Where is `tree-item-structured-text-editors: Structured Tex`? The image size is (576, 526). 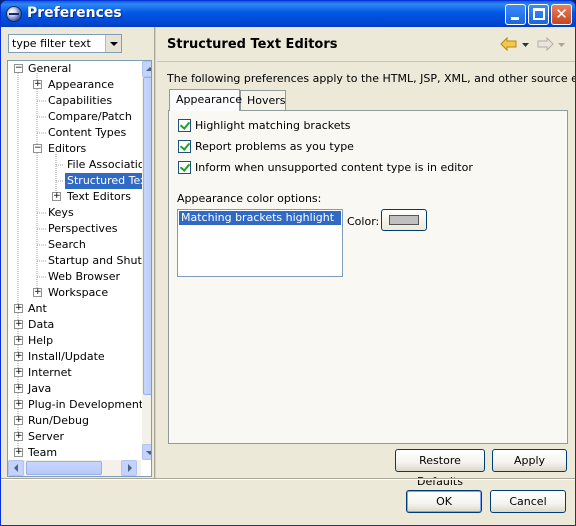
tree-item-structured-text-editors: Structured Tex is located at coordinates (107, 181).